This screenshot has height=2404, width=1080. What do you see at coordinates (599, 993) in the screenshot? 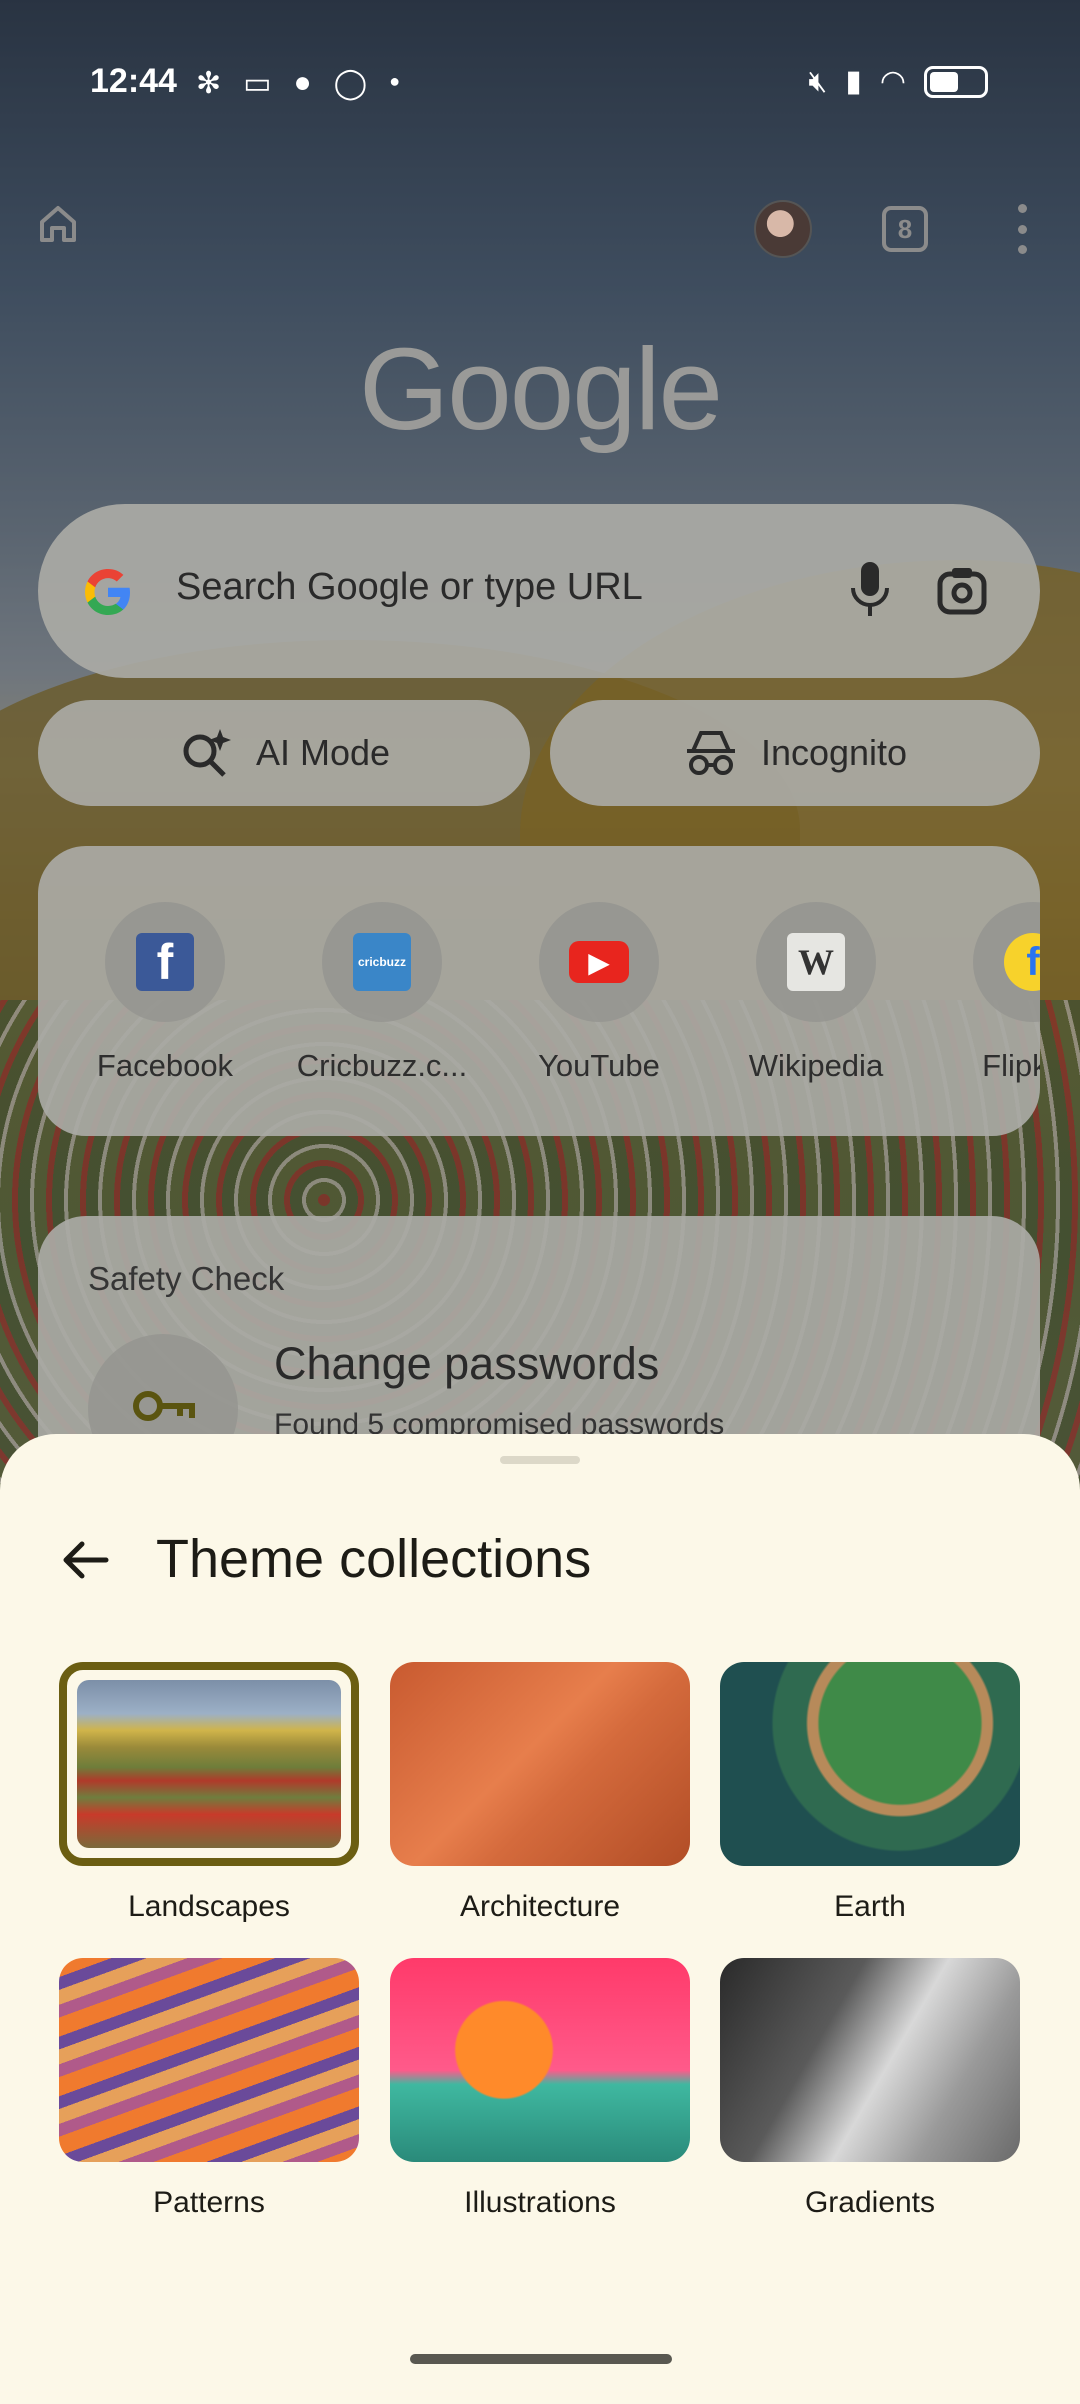
I see `shortcut-youtube: ▶ YouTube` at bounding box center [599, 993].